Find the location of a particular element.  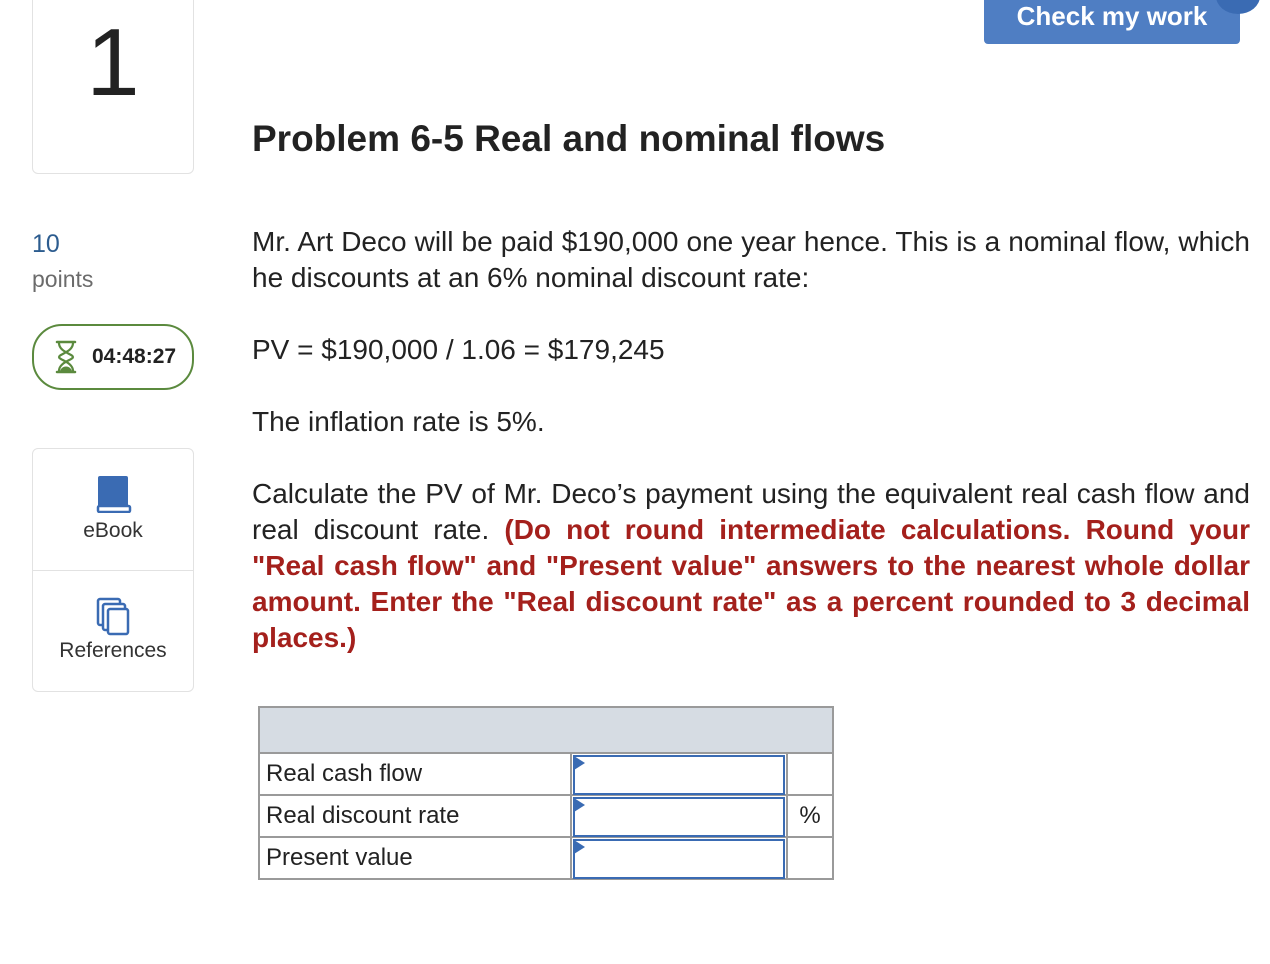

references-icon is located at coordinates (113, 616).